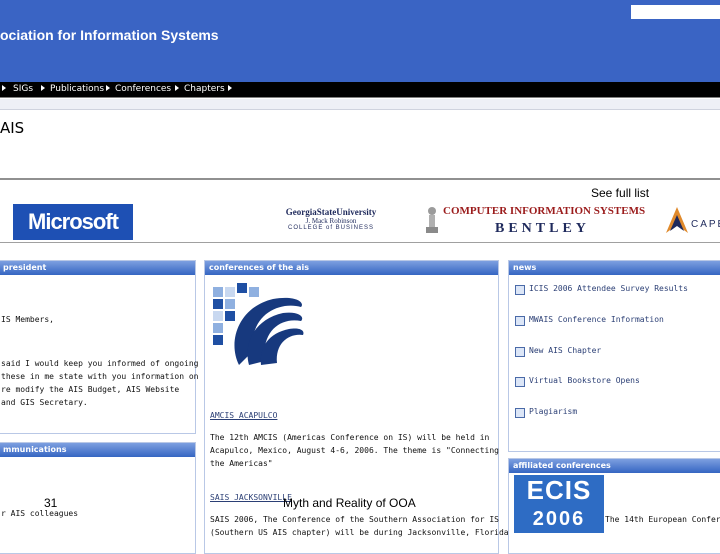 The width and height of the screenshot is (720, 554). I want to click on nav-divider, so click(360, 97).